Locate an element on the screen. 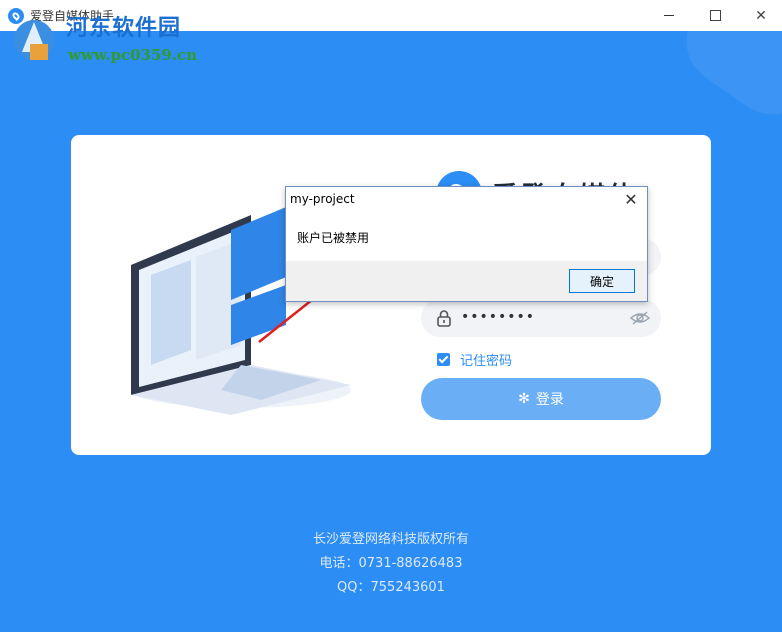 The image size is (782, 632). close-icon: ✕ is located at coordinates (631, 199).